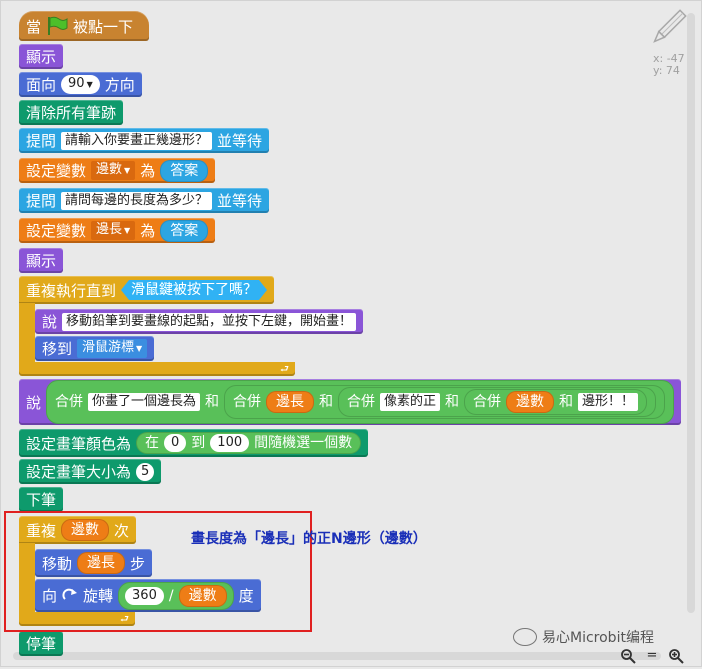 This screenshot has height=669, width=702. I want to click on say-text-input: 移動鉛筆到要畫線的起點，並按下左鍵，開始畫！, so click(209, 321).